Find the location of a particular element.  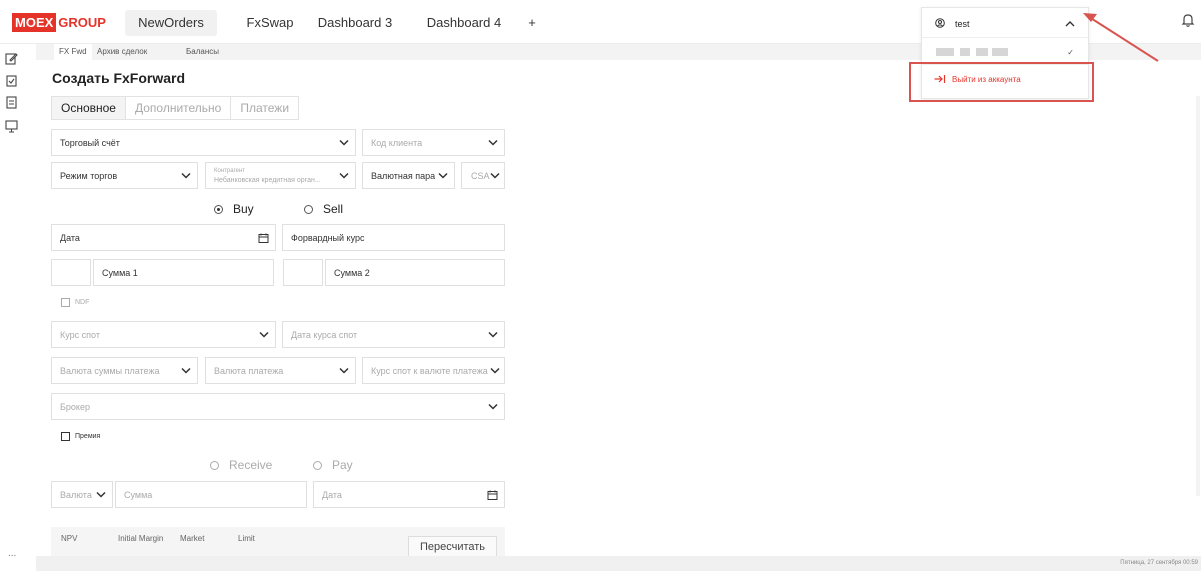

sell-radio: Sell is located at coordinates (323, 209).